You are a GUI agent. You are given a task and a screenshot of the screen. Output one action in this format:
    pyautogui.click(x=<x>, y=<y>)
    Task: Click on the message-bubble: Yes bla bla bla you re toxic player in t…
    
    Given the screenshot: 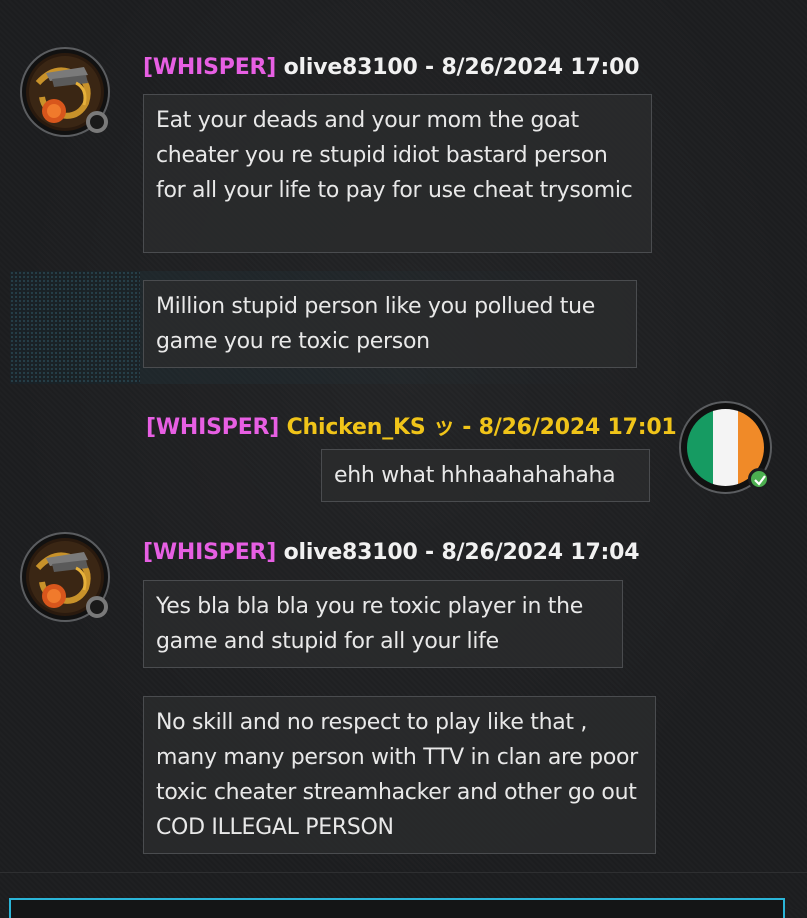 What is the action you would take?
    pyautogui.click(x=383, y=624)
    